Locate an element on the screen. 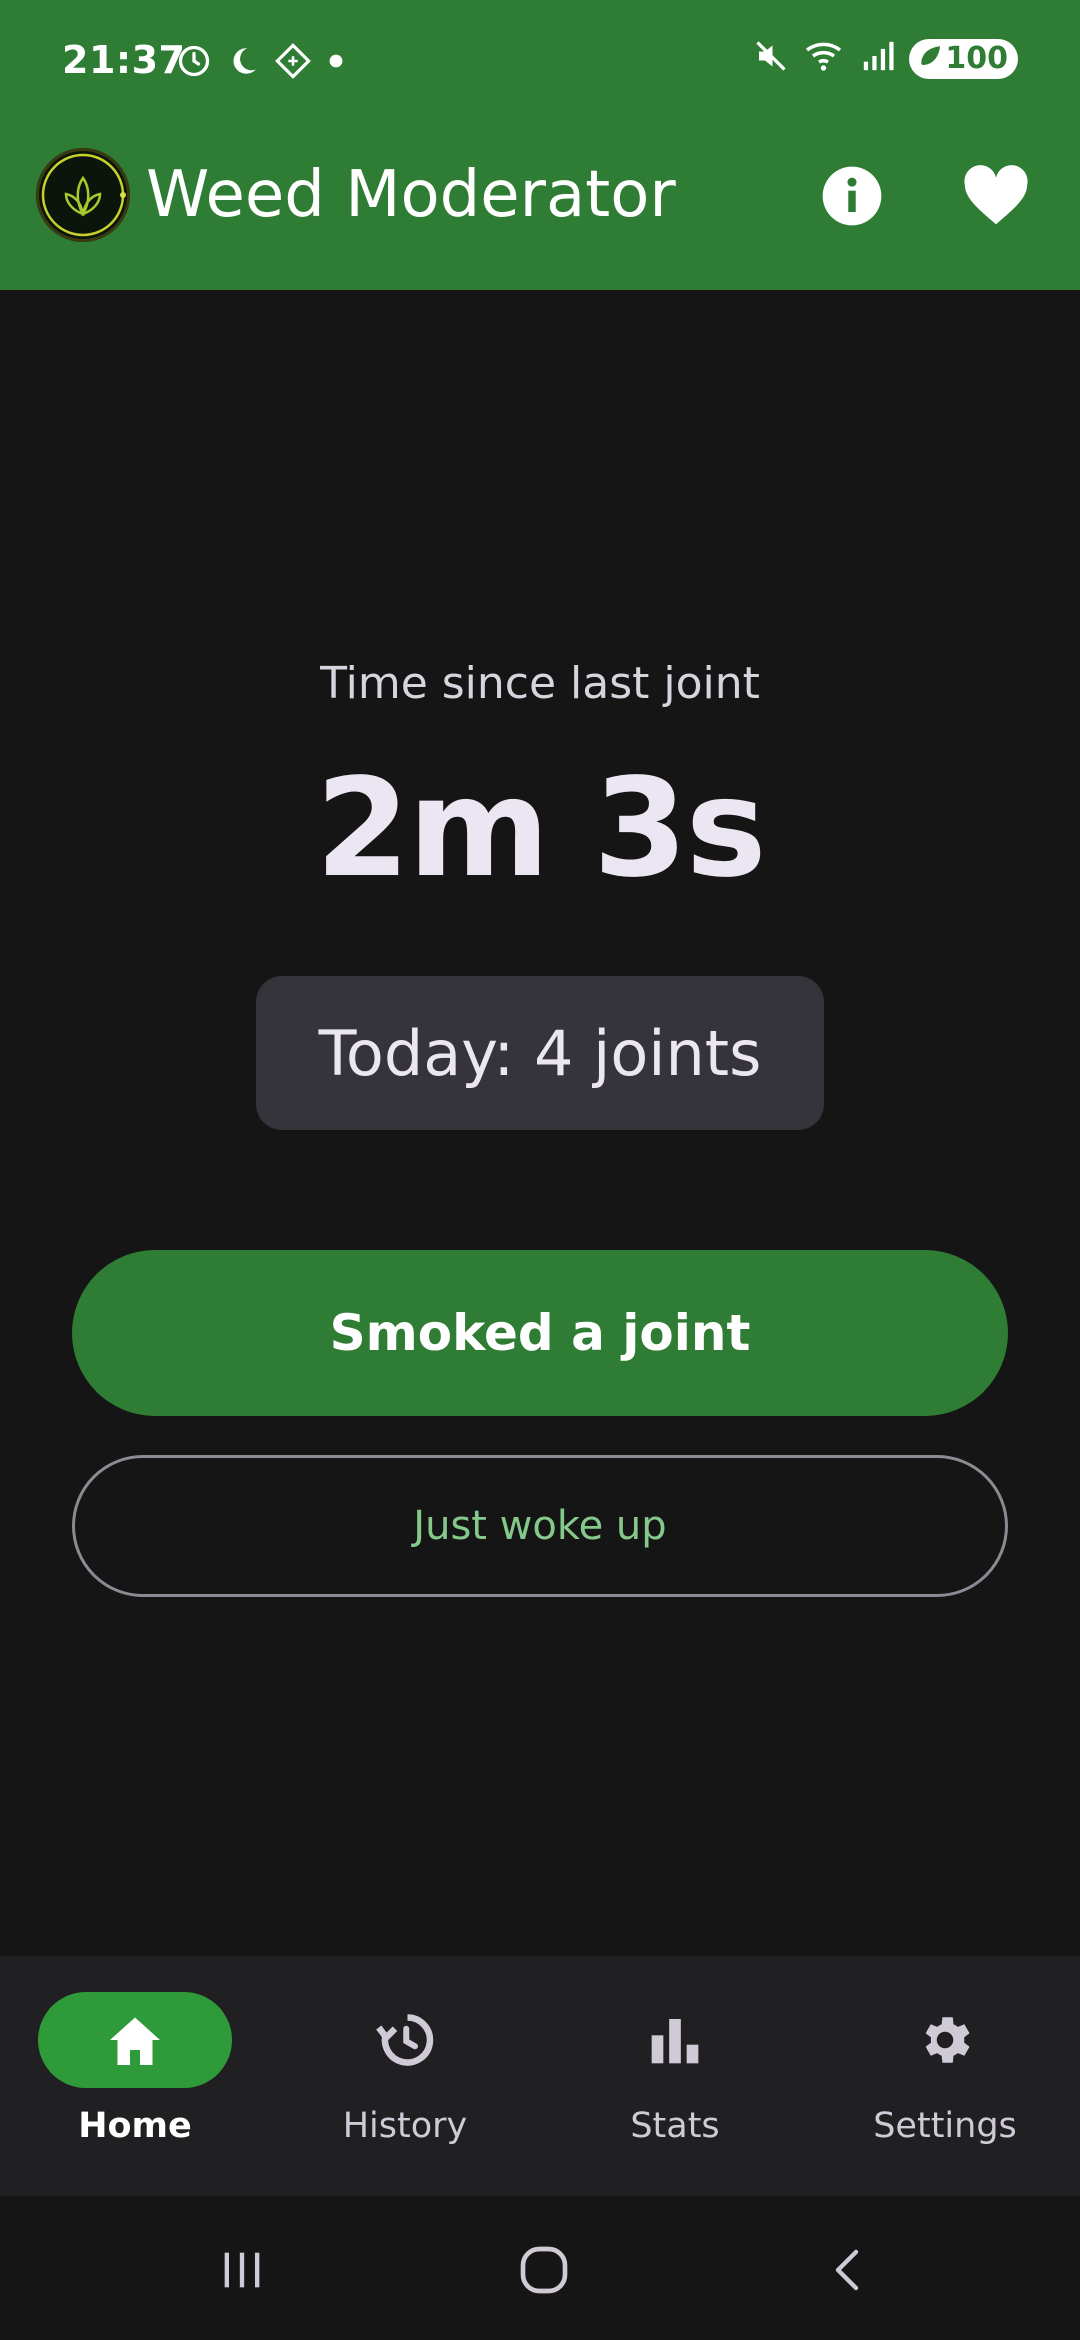 The height and width of the screenshot is (2340, 1080). recents-button is located at coordinates (242, 2270).